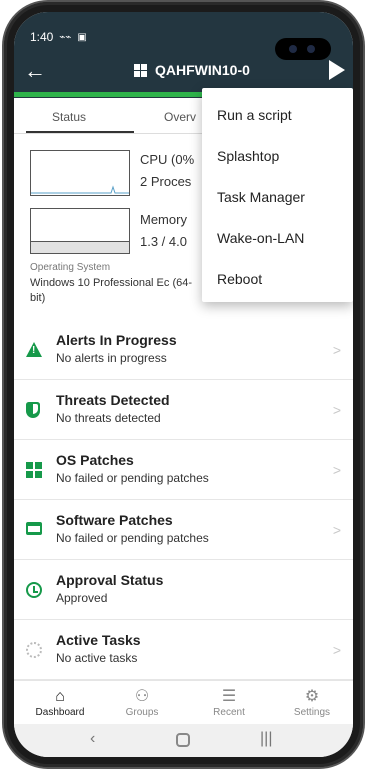 Image resolution: width=367 pixels, height=769 pixels. I want to click on os-value: Windows 10 Professional Ec (64-bit), so click(111, 290).